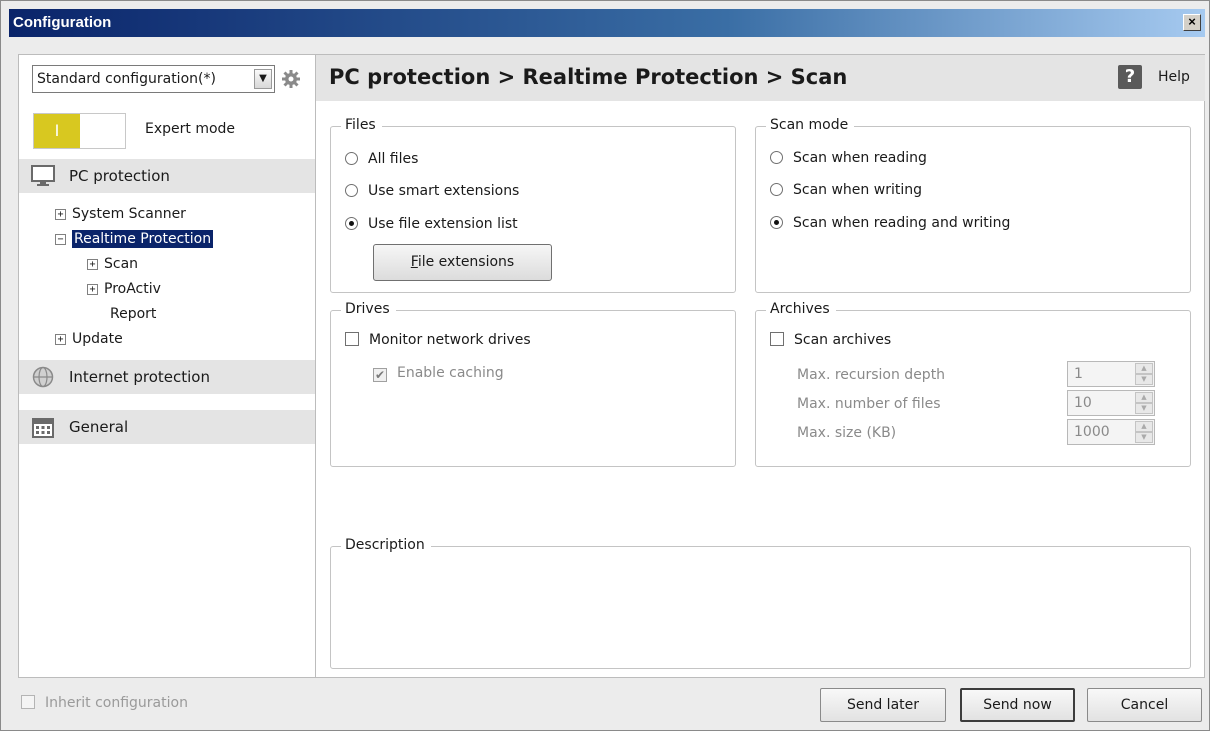  I want to click on tree-item-report: Report, so click(133, 314).